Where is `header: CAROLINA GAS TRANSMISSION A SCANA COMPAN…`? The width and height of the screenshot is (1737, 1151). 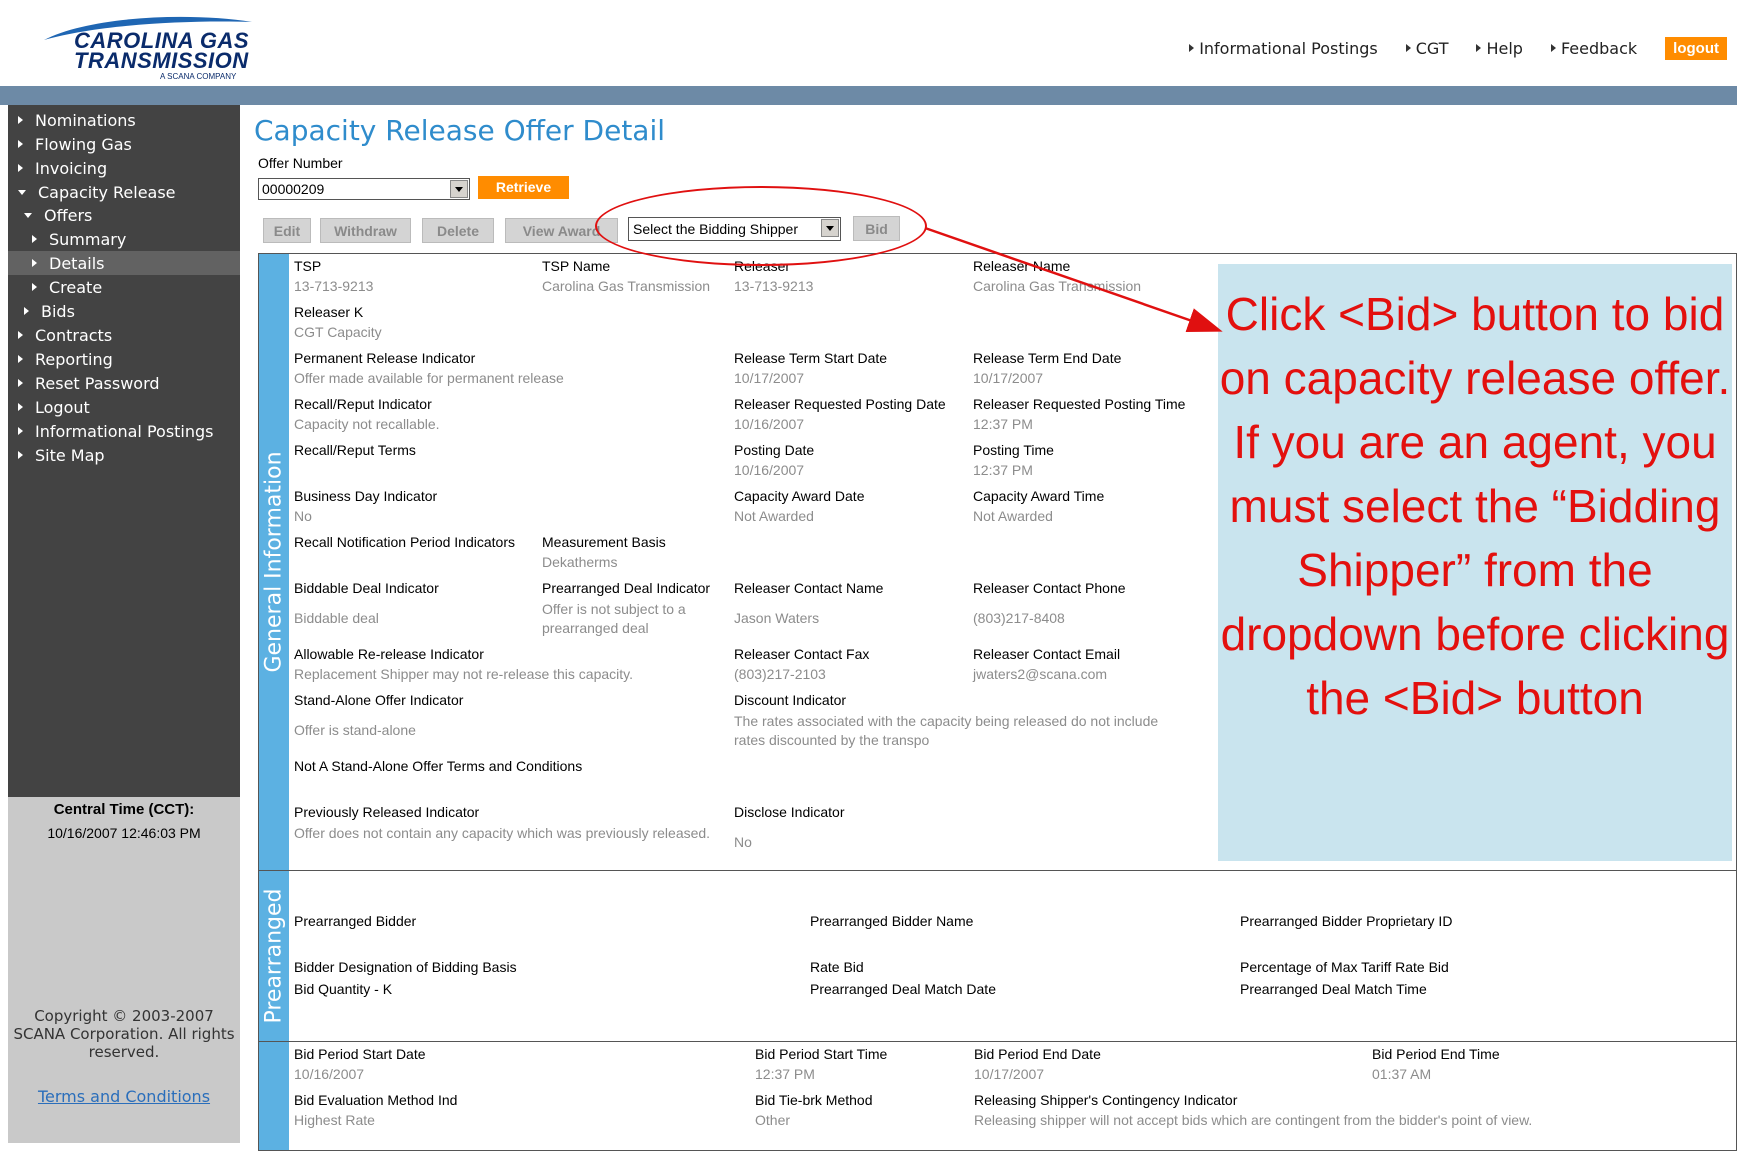 header: CAROLINA GAS TRANSMISSION A SCANA COMPAN… is located at coordinates (868, 43).